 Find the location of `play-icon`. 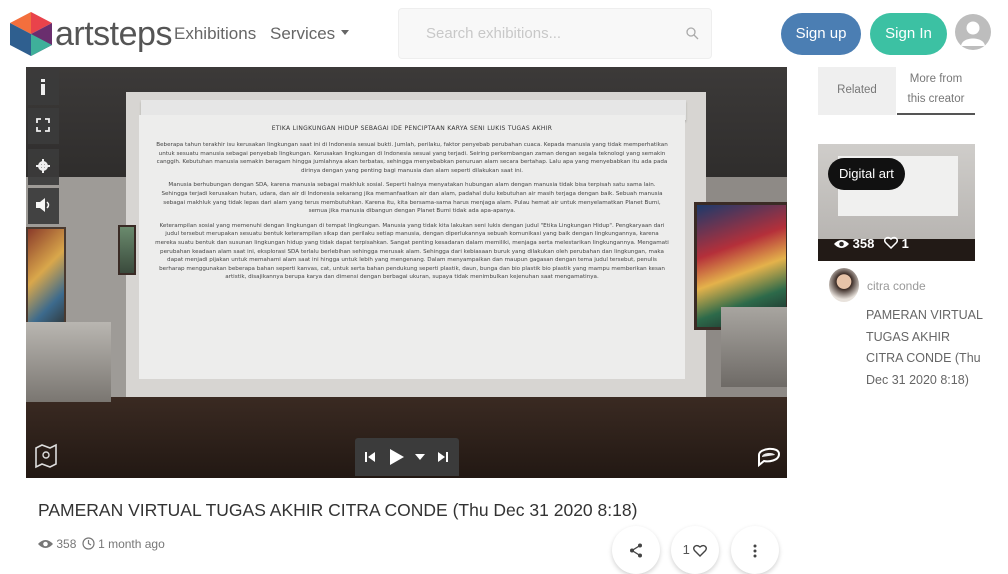

play-icon is located at coordinates (397, 457).